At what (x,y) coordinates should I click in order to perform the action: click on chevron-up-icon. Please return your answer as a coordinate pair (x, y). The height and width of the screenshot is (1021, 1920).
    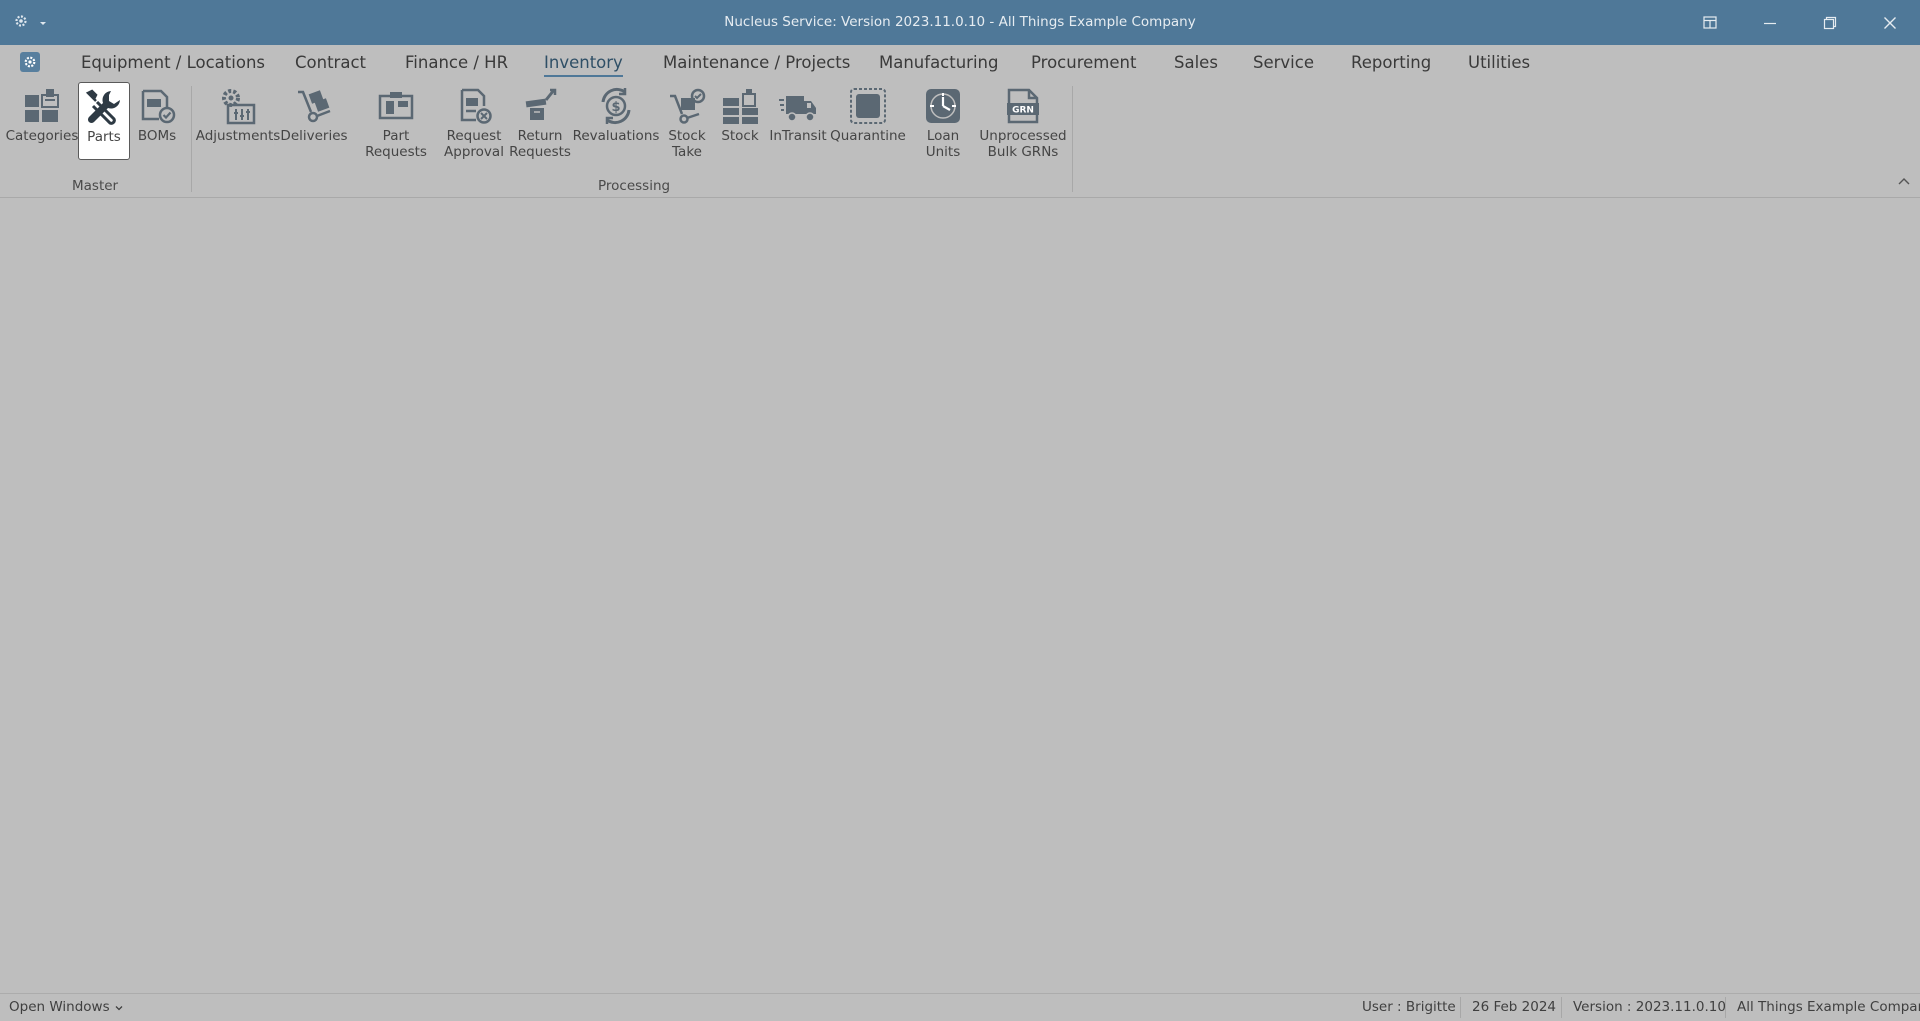
    Looking at the image, I should click on (1904, 181).